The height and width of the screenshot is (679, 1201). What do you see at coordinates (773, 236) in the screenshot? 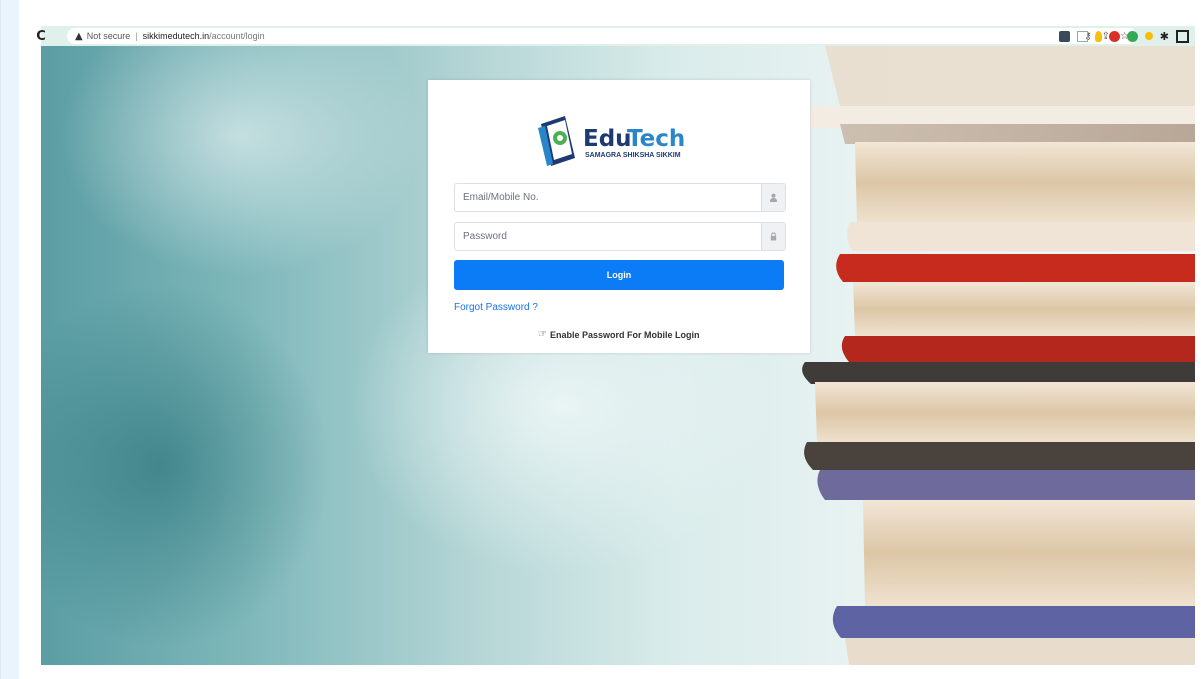
I see `lock-icon` at bounding box center [773, 236].